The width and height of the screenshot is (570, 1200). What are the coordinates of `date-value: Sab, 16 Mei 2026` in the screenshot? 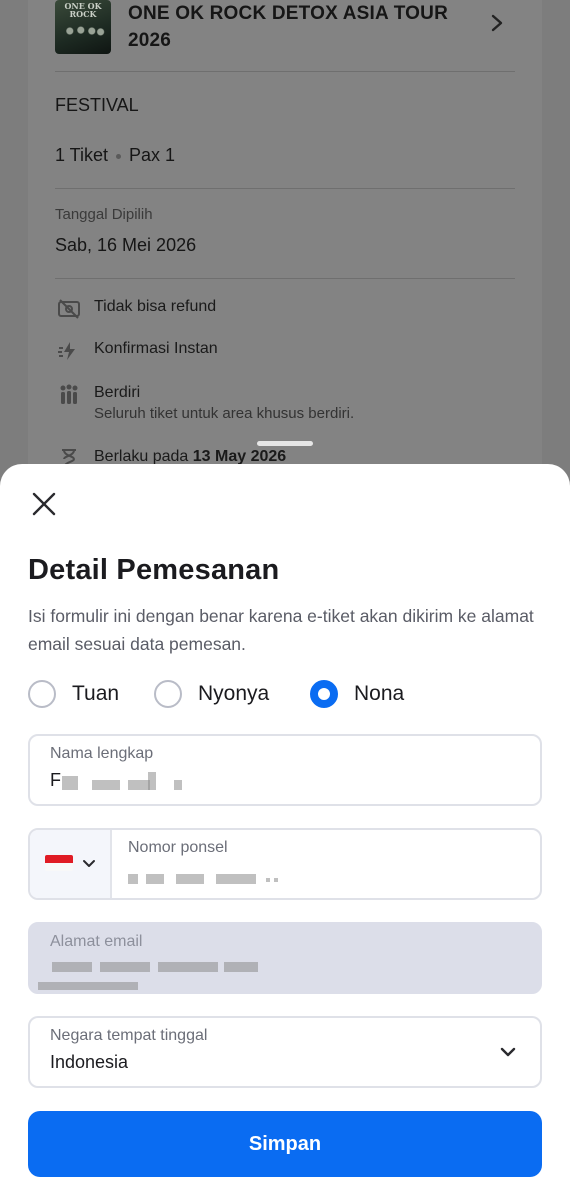 It's located at (126, 245).